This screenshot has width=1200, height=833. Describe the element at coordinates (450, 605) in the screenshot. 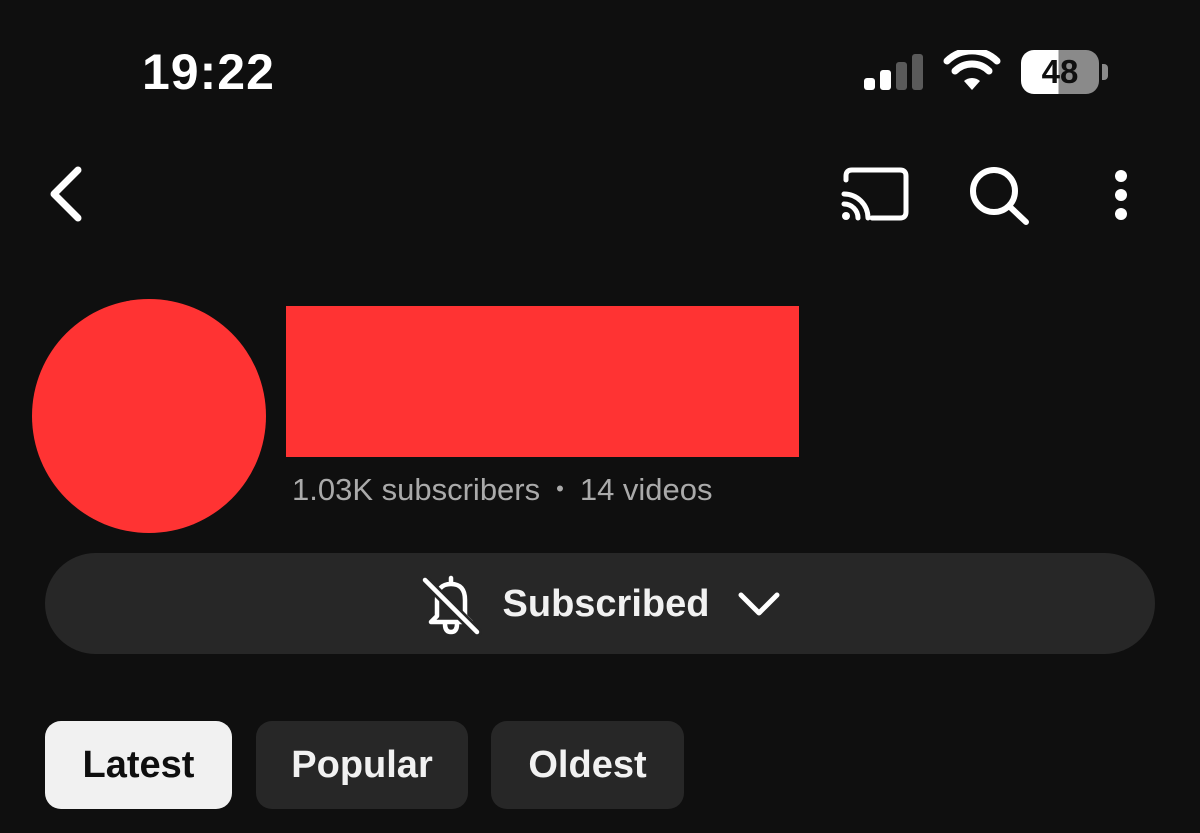

I see `bell-off-icon` at that location.